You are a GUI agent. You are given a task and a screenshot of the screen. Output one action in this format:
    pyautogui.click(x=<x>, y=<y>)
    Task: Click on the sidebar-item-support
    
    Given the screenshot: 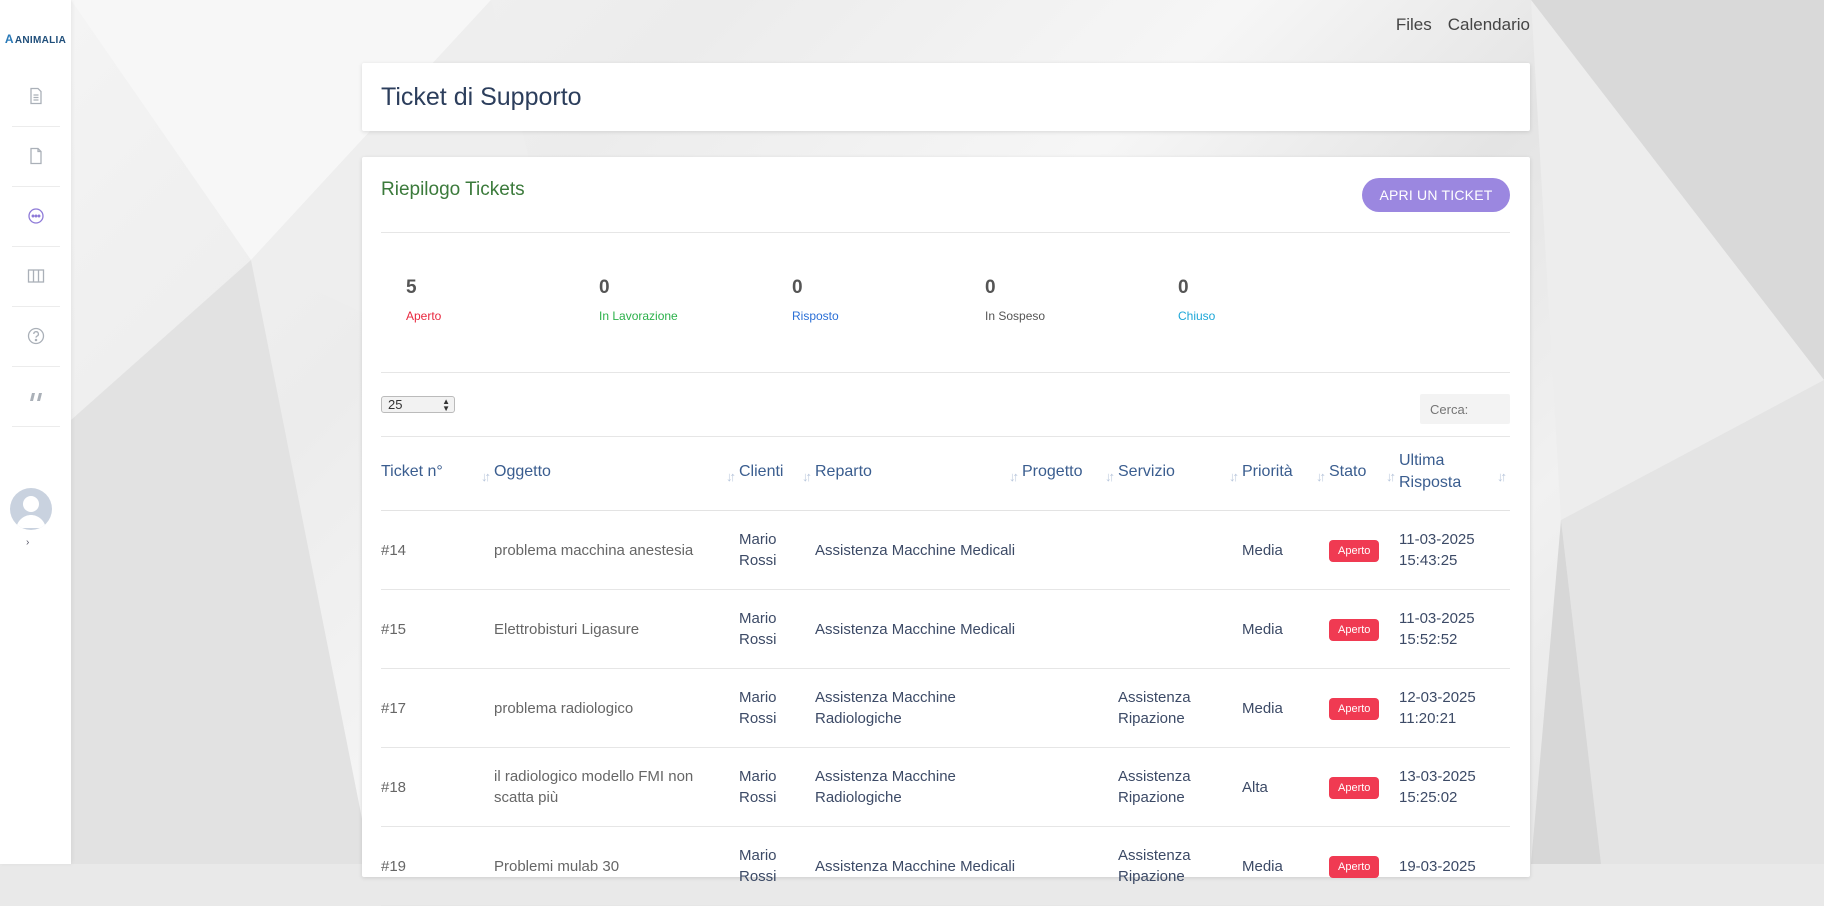 What is the action you would take?
    pyautogui.click(x=36, y=216)
    